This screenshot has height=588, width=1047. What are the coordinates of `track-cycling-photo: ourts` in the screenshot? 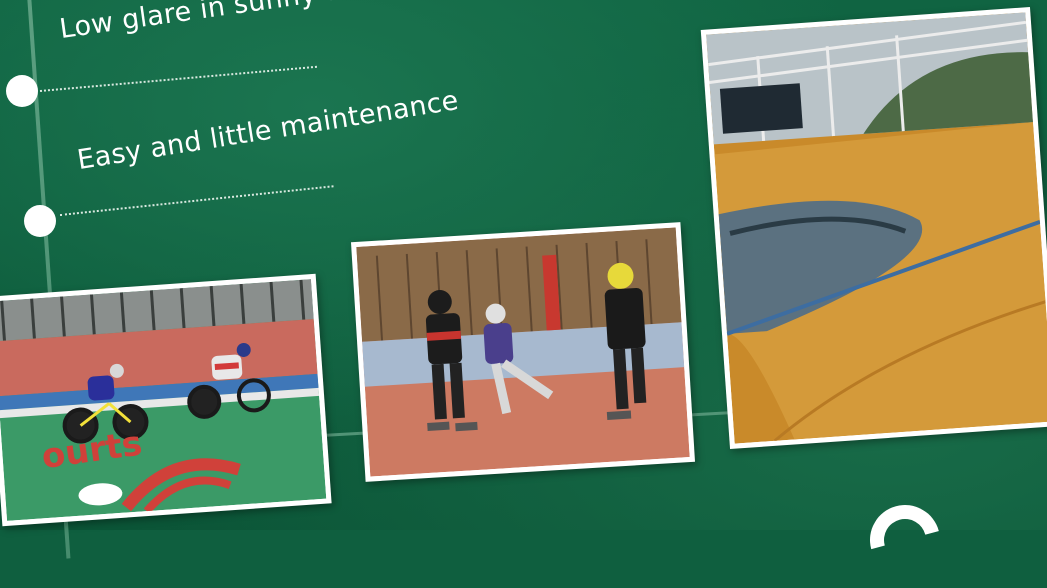 It's located at (166, 400).